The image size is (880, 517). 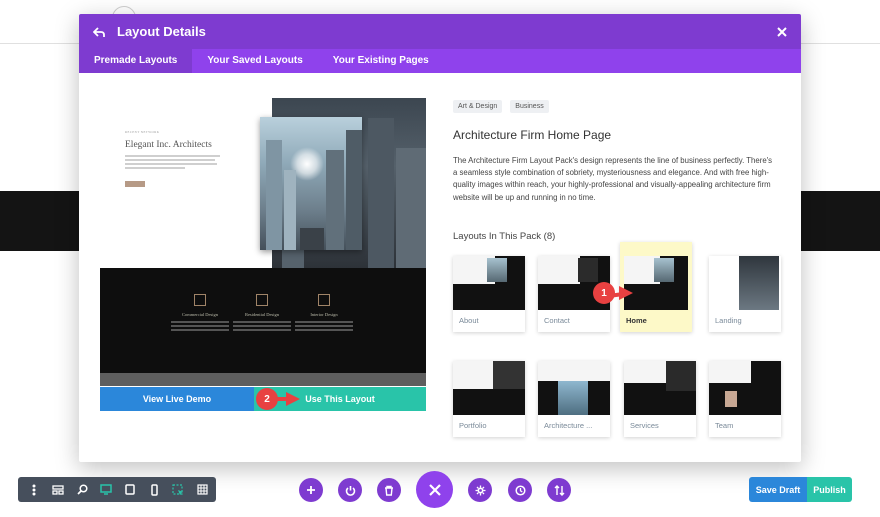 What do you see at coordinates (745, 294) in the screenshot?
I see `layout-thumb-landing: Landing` at bounding box center [745, 294].